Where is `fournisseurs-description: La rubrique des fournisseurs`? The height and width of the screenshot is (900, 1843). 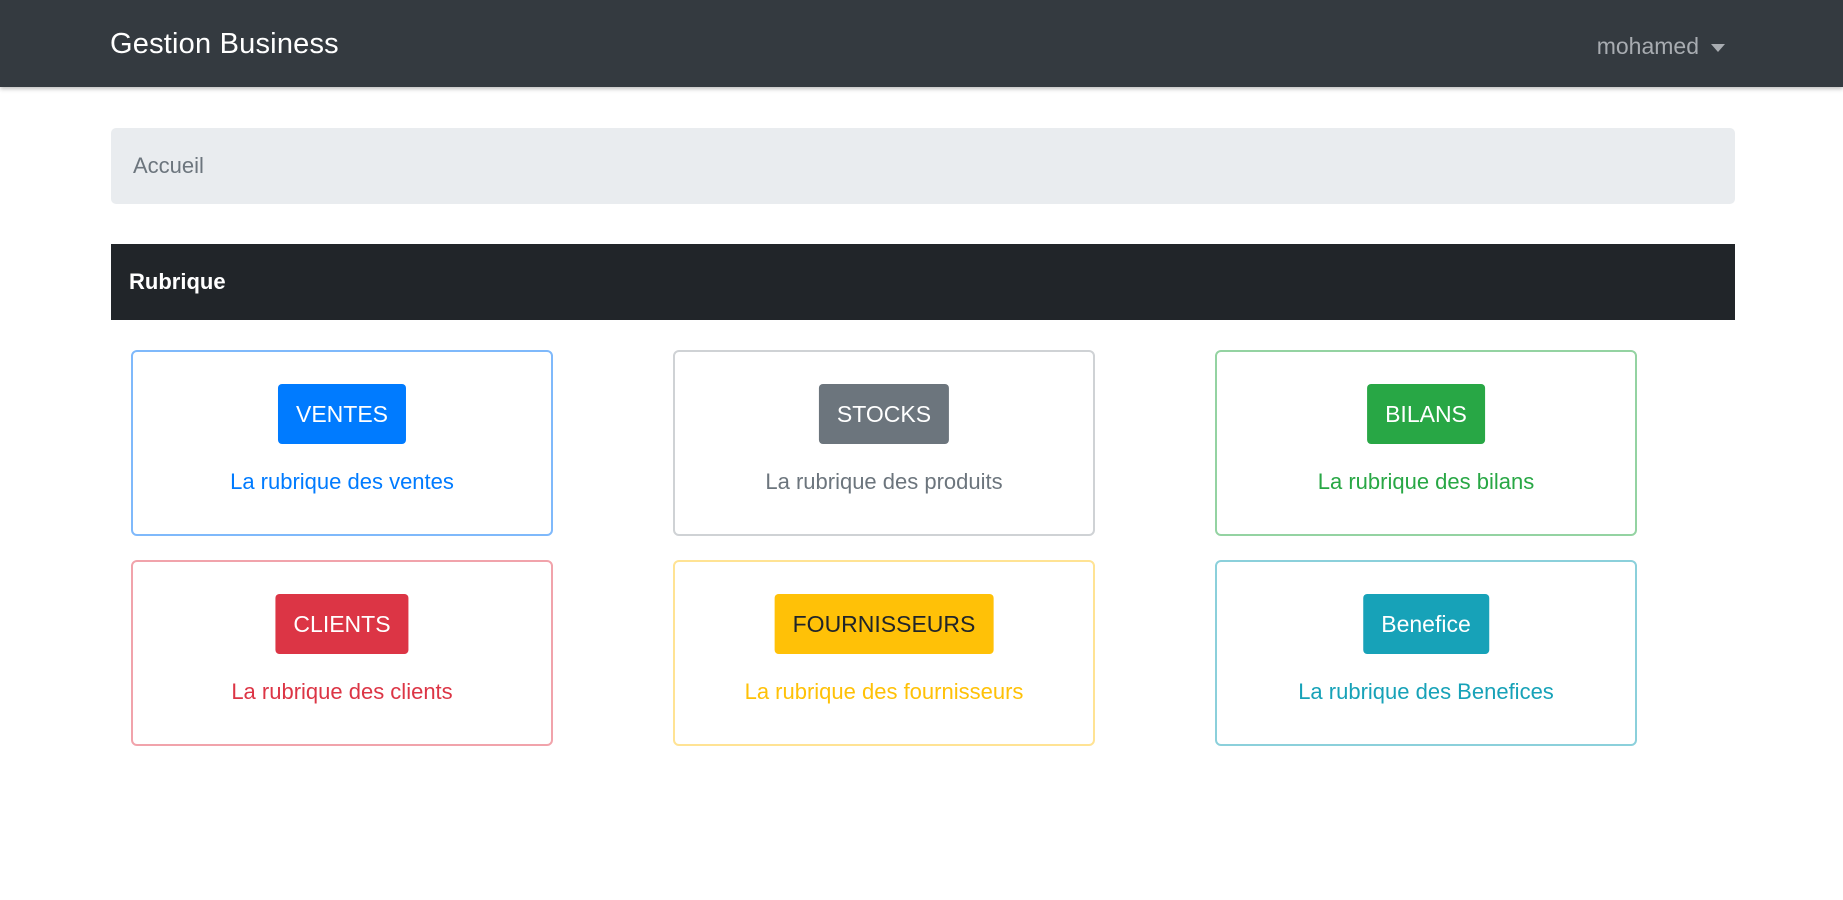 fournisseurs-description: La rubrique des fournisseurs is located at coordinates (884, 691).